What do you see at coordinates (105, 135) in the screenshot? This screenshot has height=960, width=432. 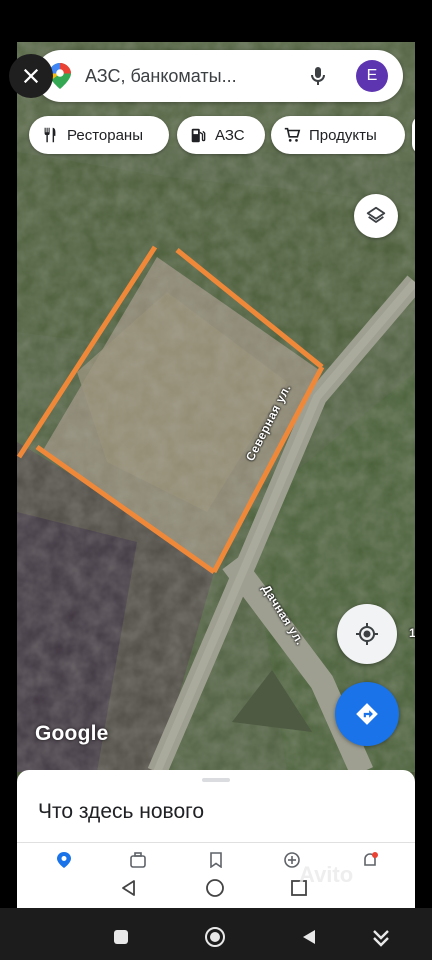 I see `chip-restaurants-label: Рестораны` at bounding box center [105, 135].